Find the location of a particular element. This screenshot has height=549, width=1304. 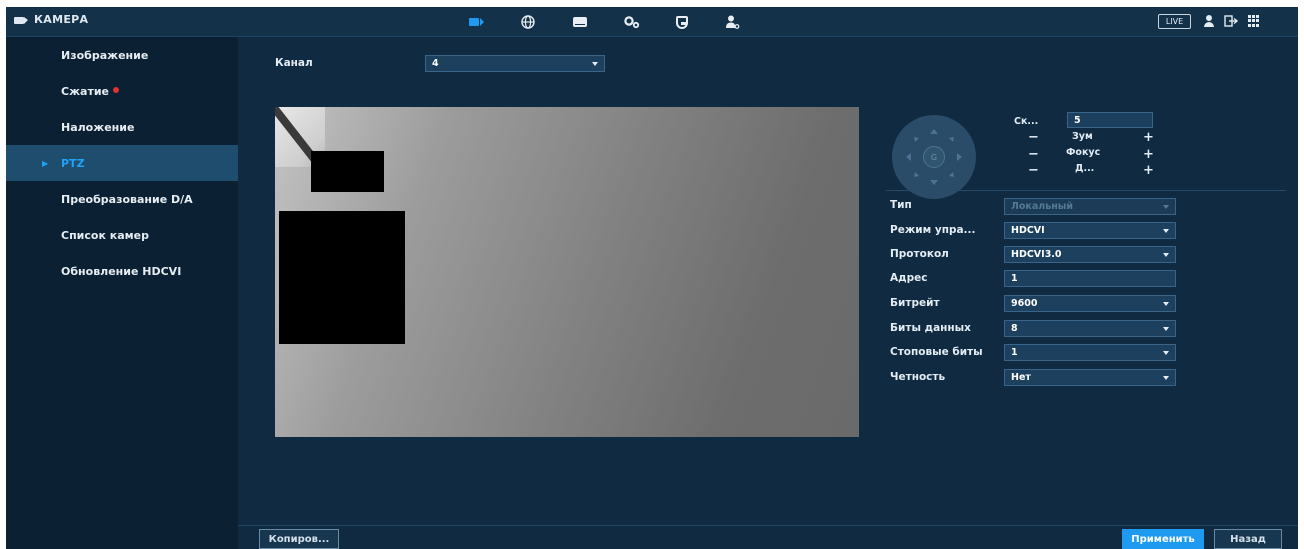

speed-input: 5 is located at coordinates (1110, 120).